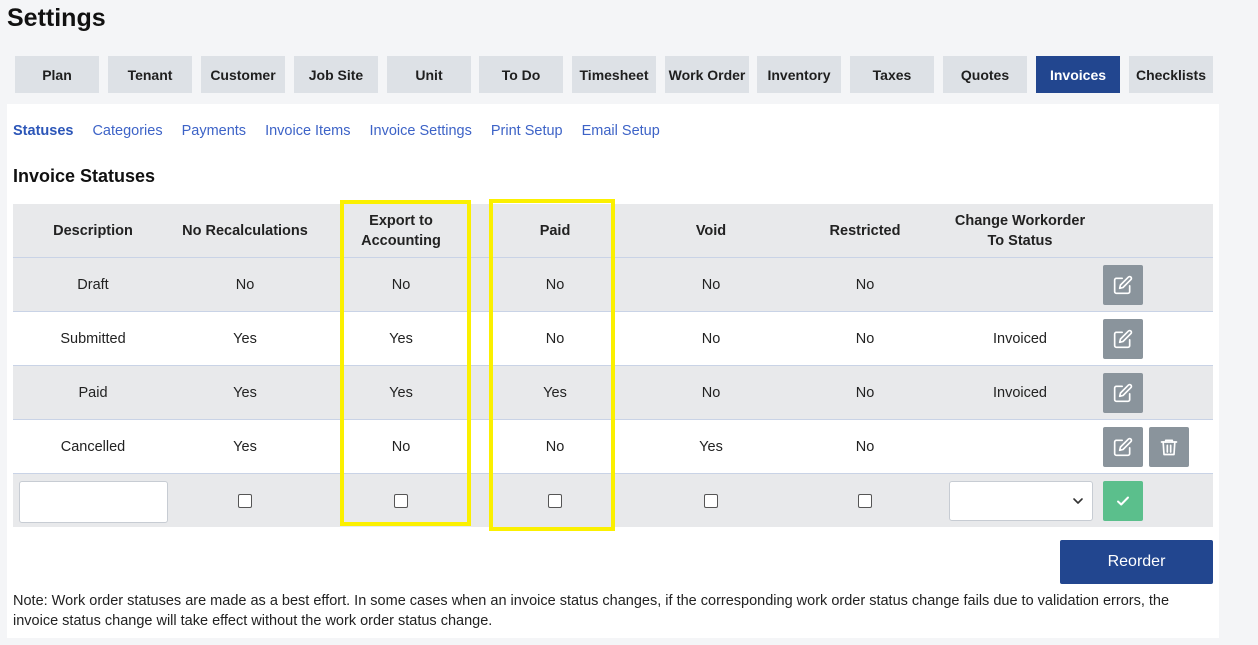 This screenshot has height=645, width=1258. What do you see at coordinates (307, 131) in the screenshot?
I see `subnav-invoice-items: Invoice Items` at bounding box center [307, 131].